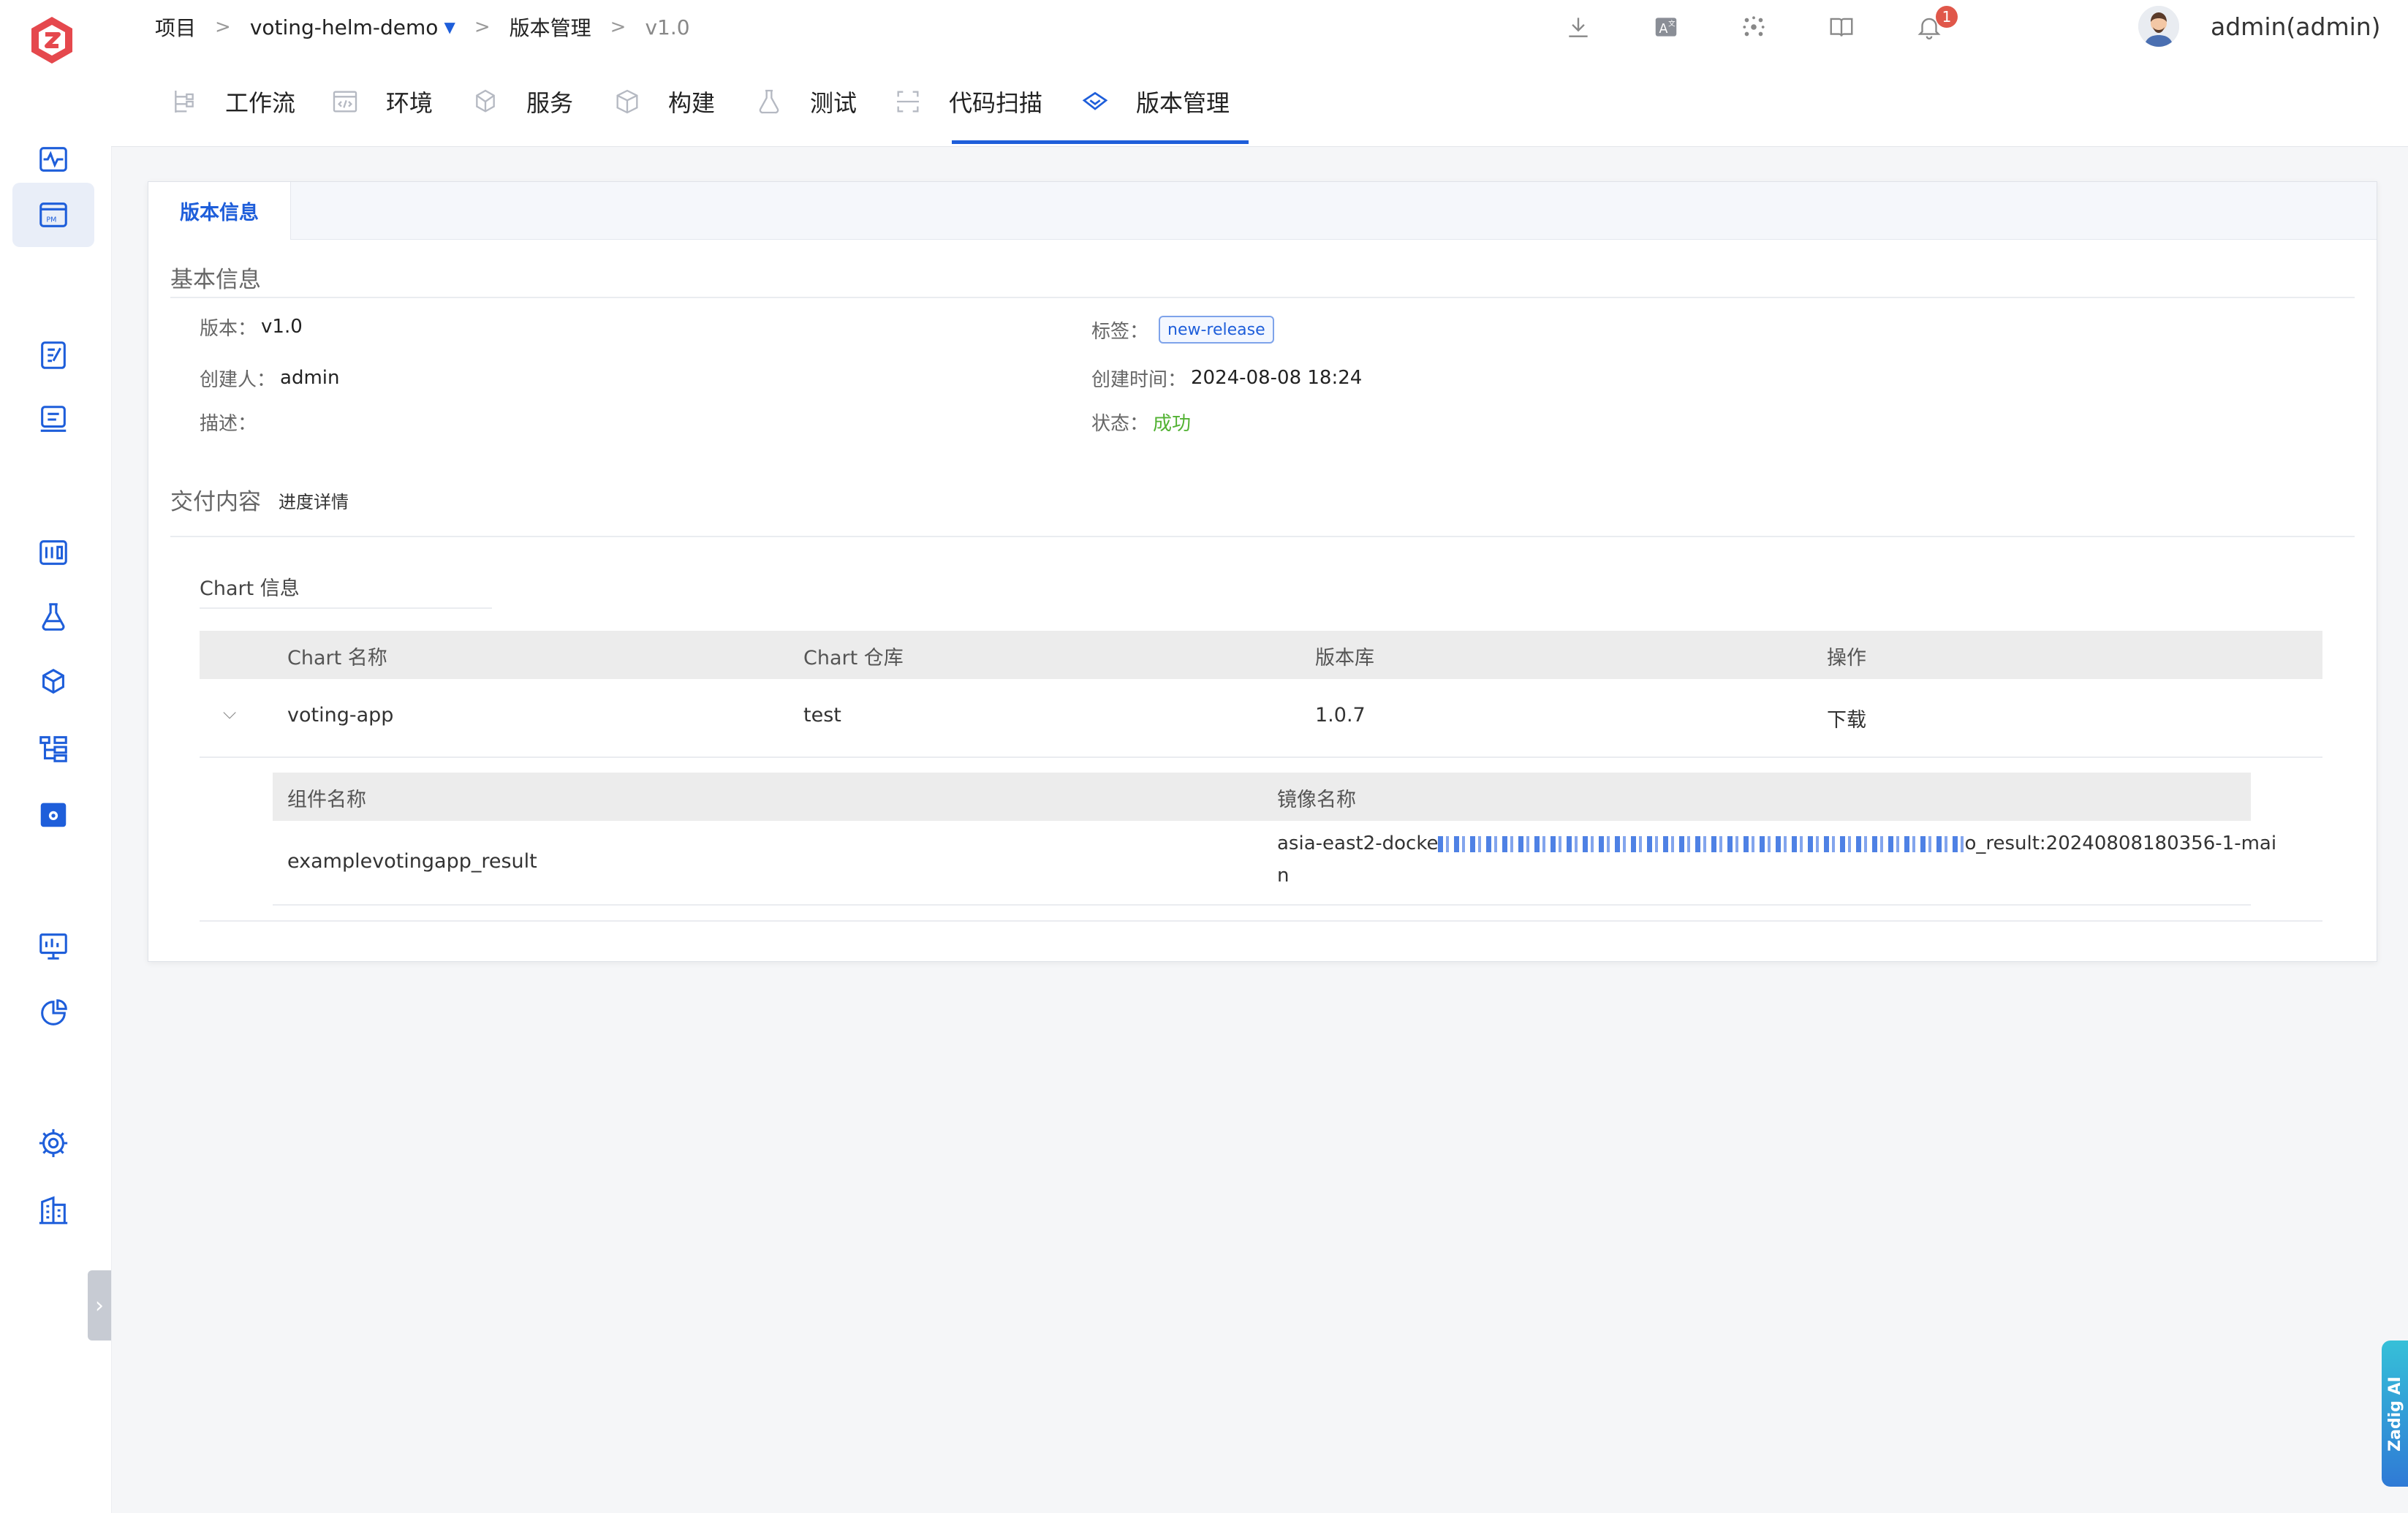 The image size is (2408, 1513). Describe the element at coordinates (314, 500) in the screenshot. I see `progress-detail-link: 进度详情` at that location.